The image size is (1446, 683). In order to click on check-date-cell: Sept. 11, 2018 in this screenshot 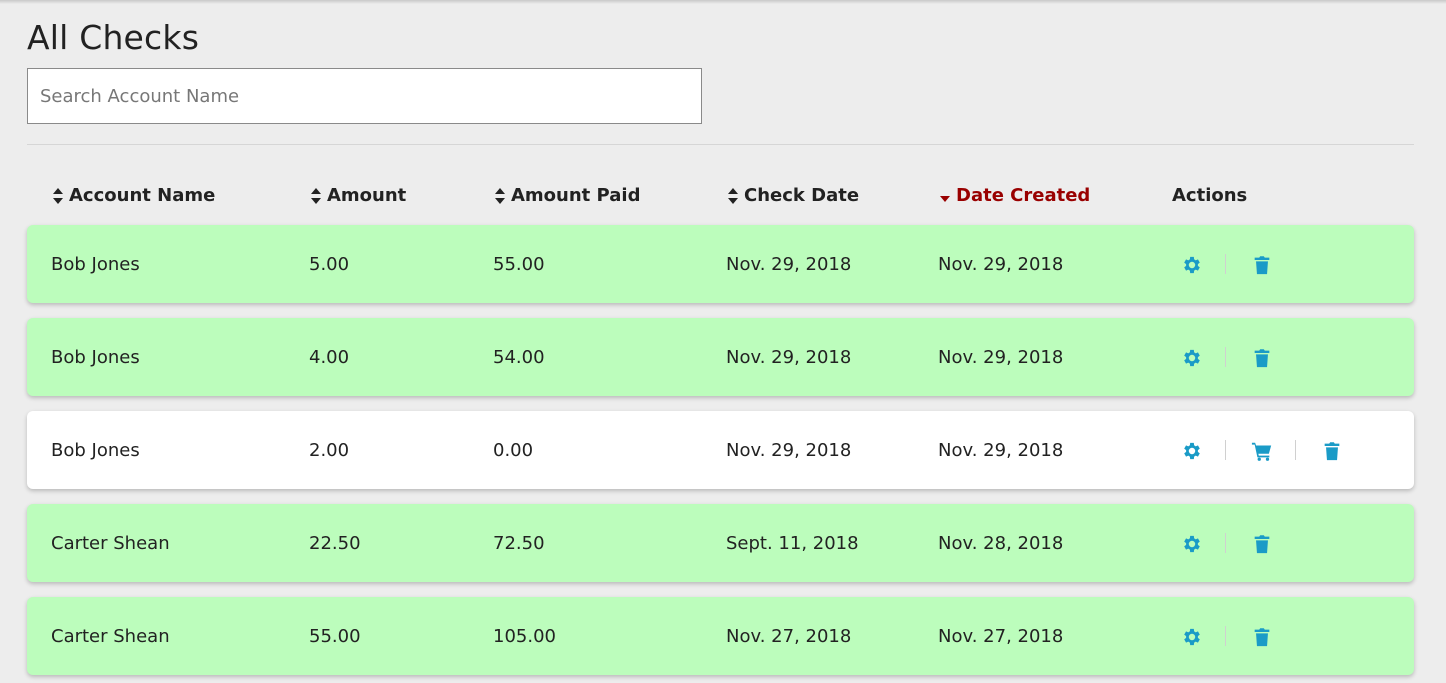, I will do `click(792, 543)`.